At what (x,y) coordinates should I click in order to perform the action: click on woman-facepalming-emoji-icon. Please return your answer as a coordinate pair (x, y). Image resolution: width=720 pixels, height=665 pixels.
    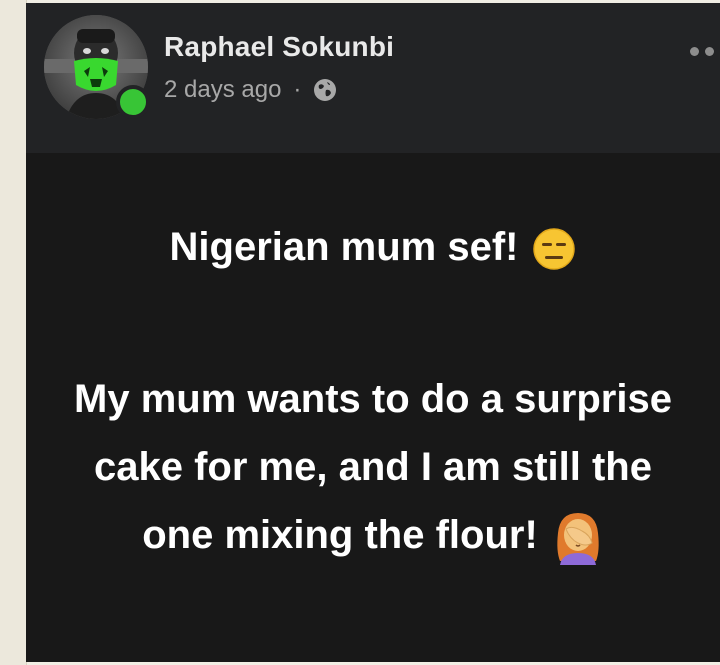
    Looking at the image, I should click on (578, 537).